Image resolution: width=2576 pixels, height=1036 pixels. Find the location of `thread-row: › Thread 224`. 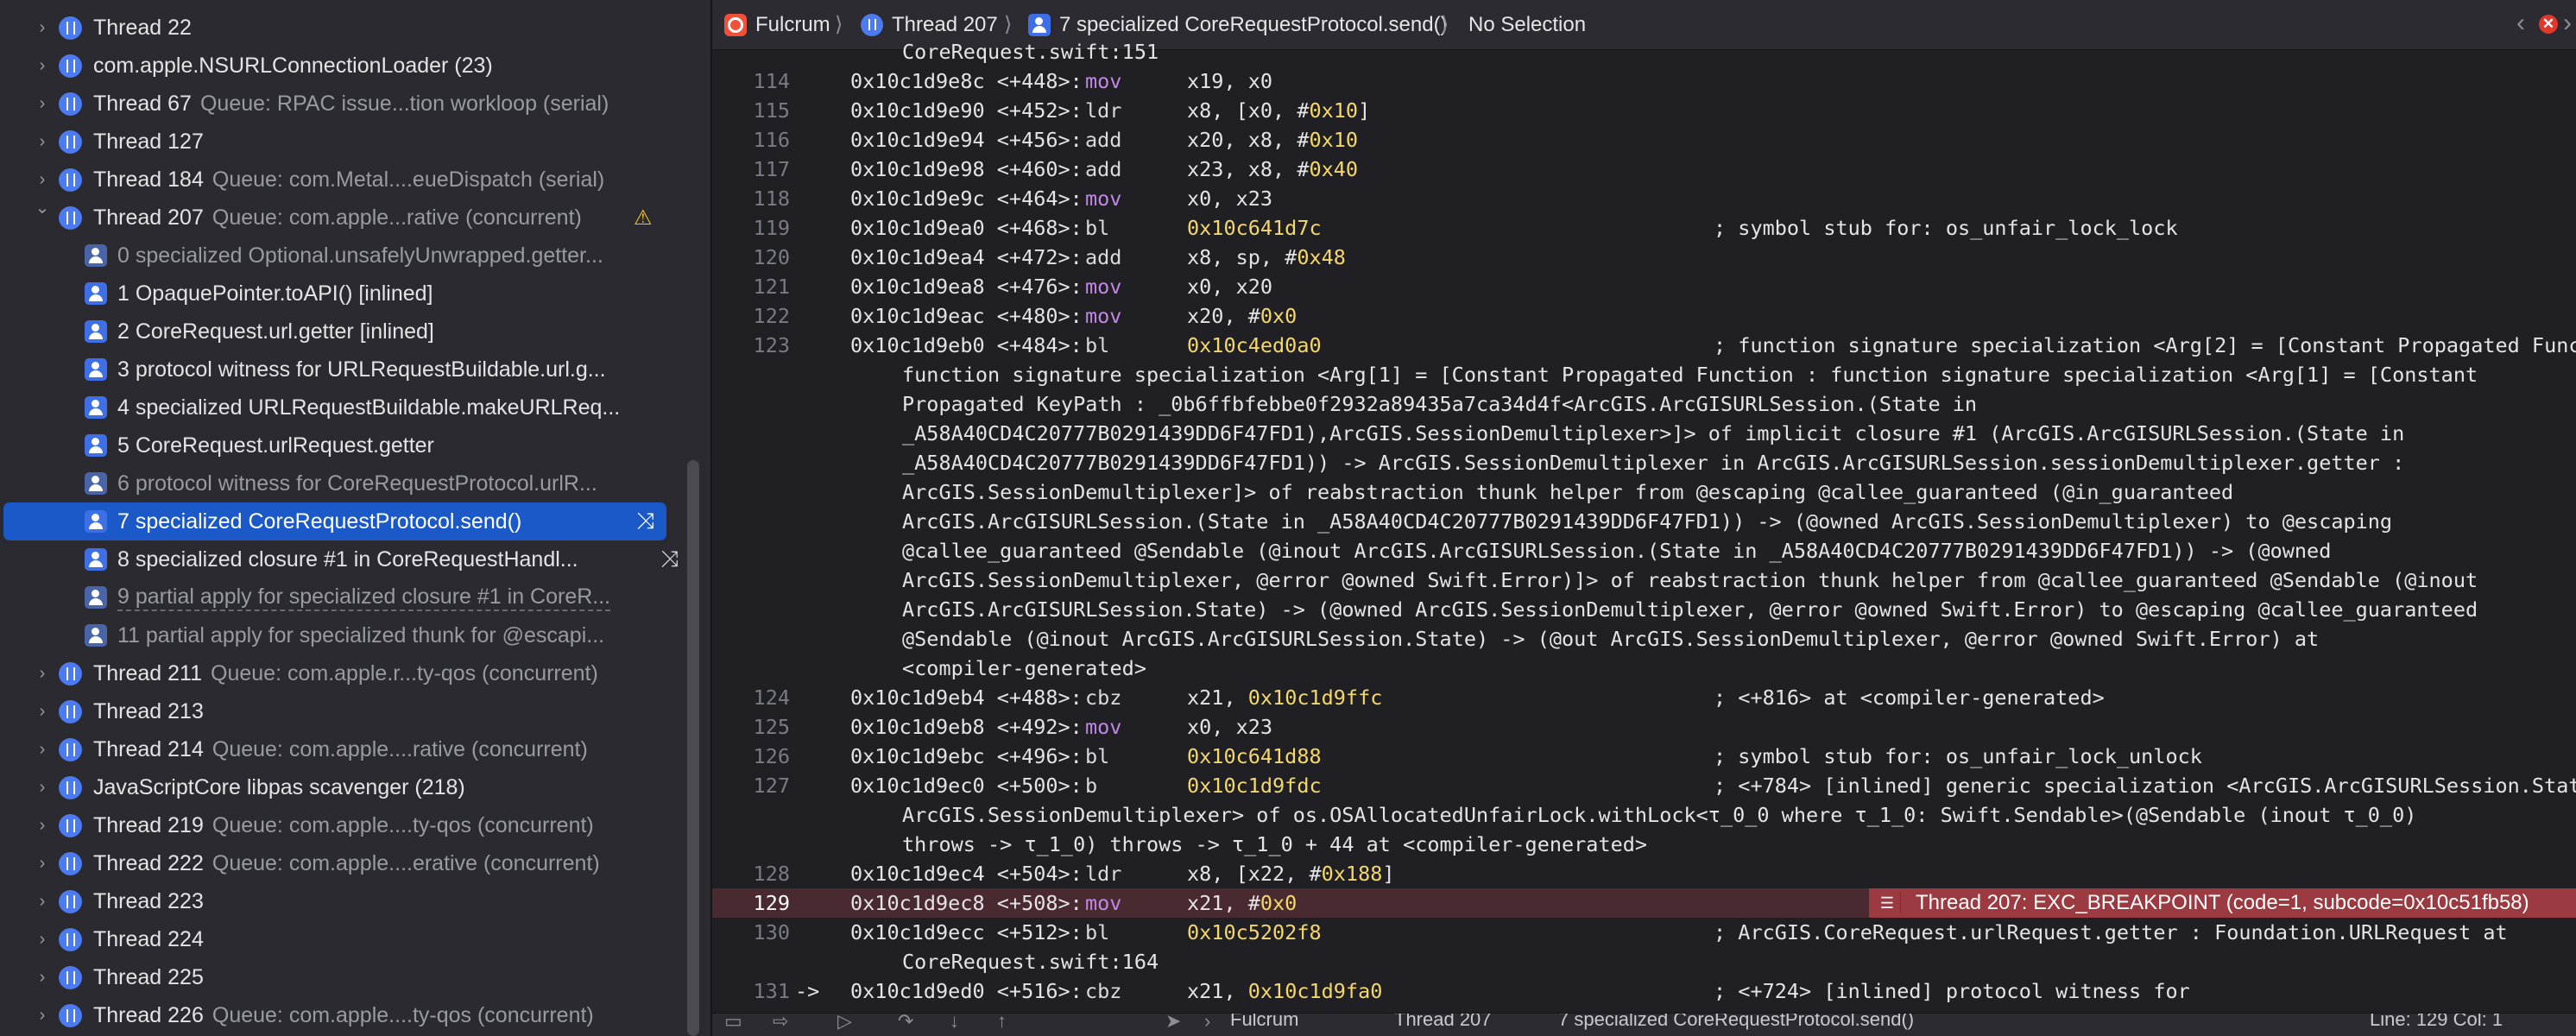

thread-row: › Thread 224 is located at coordinates (345, 939).